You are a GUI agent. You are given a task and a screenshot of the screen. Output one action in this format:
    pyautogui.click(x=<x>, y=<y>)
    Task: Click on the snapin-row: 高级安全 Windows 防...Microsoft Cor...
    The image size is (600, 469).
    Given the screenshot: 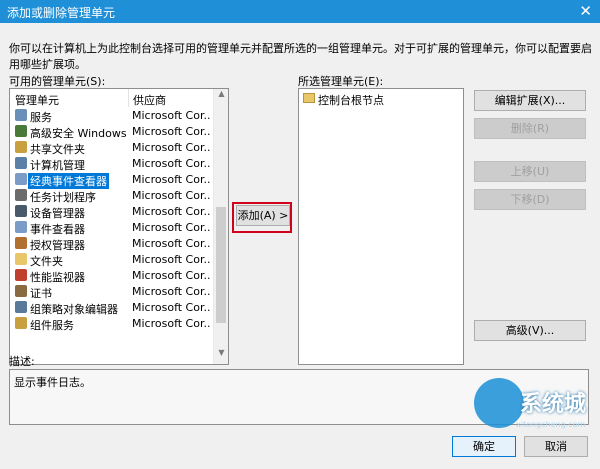 What is the action you would take?
    pyautogui.click(x=110, y=131)
    